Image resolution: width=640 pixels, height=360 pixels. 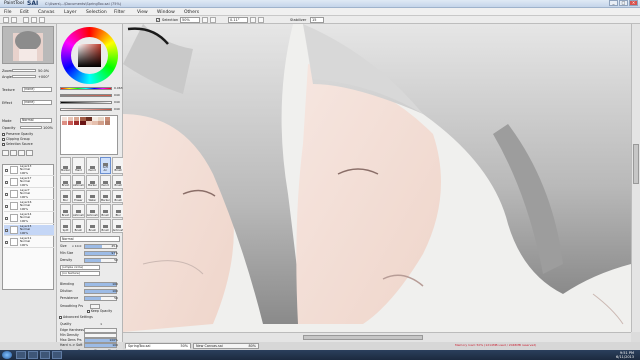 What do you see at coordinates (142, 12) in the screenshot?
I see `menu-view: View` at bounding box center [142, 12].